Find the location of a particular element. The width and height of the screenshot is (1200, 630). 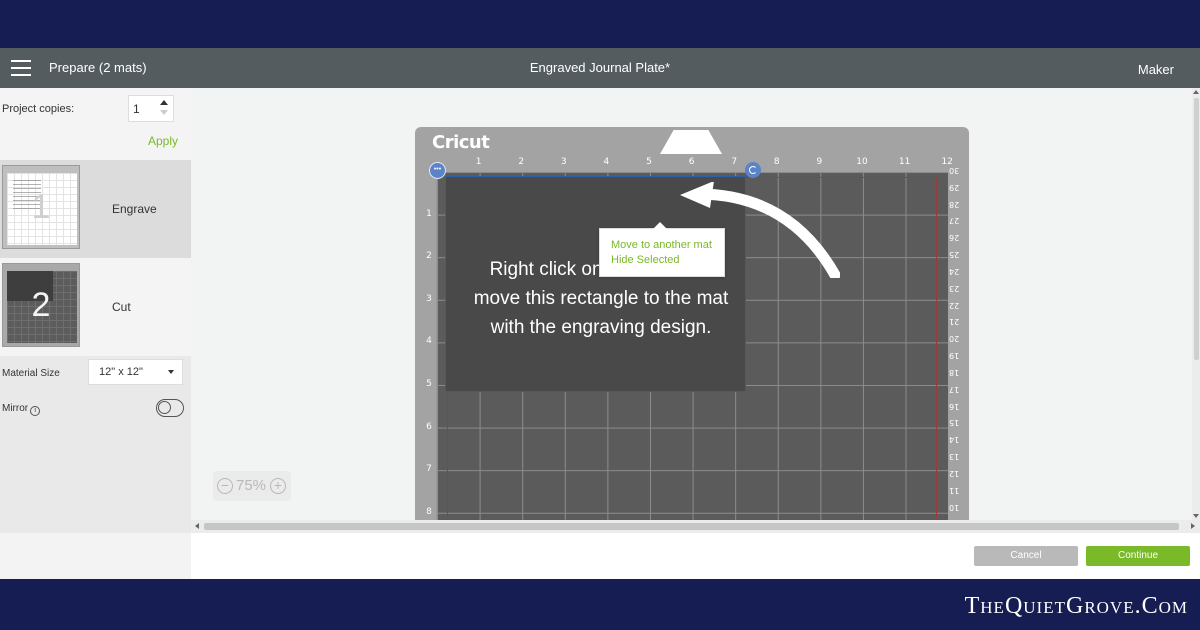

more-options-dots-icon: ••• is located at coordinates (437, 170).